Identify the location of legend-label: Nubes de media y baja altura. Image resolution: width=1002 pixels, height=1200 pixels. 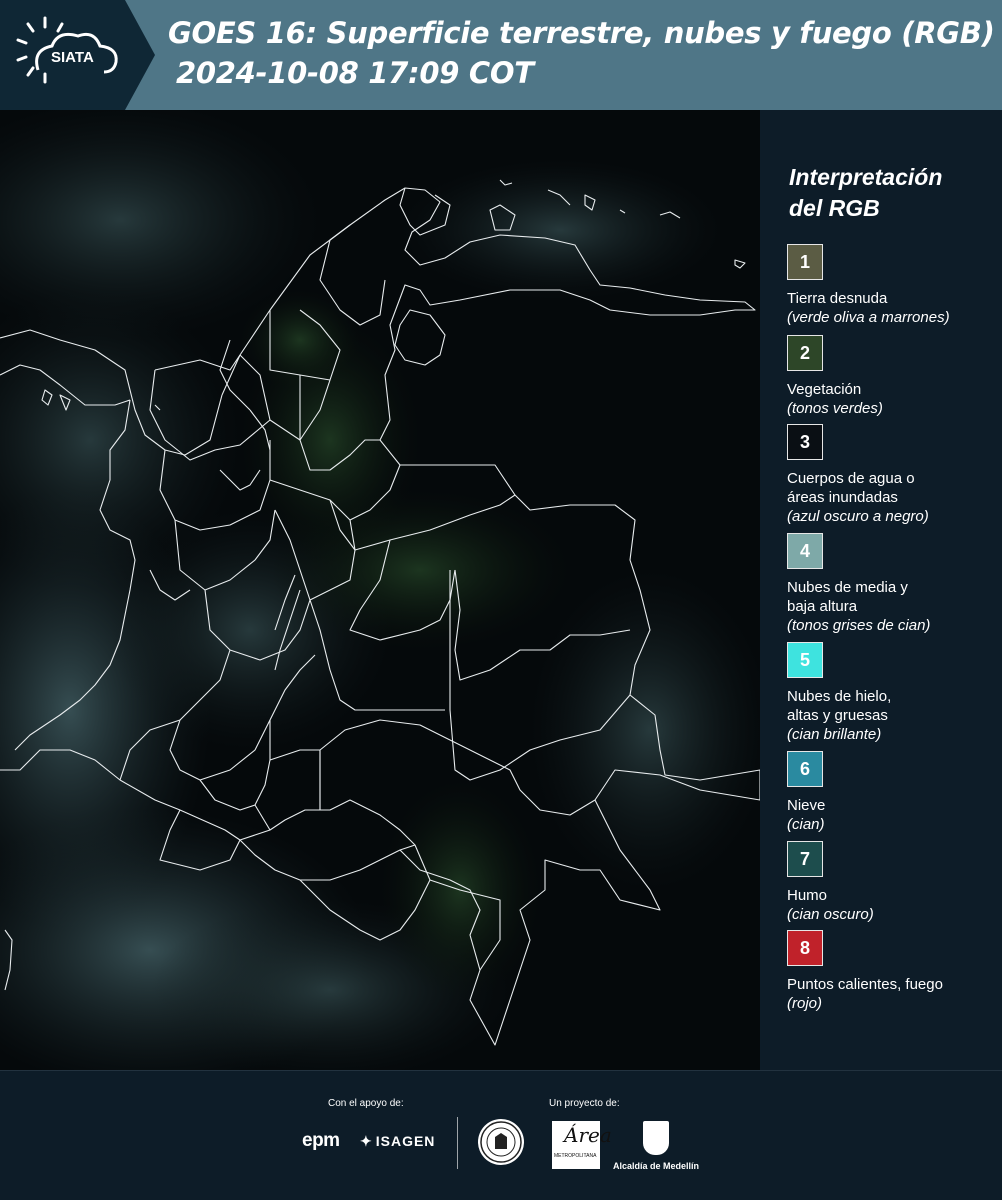
(893, 597).